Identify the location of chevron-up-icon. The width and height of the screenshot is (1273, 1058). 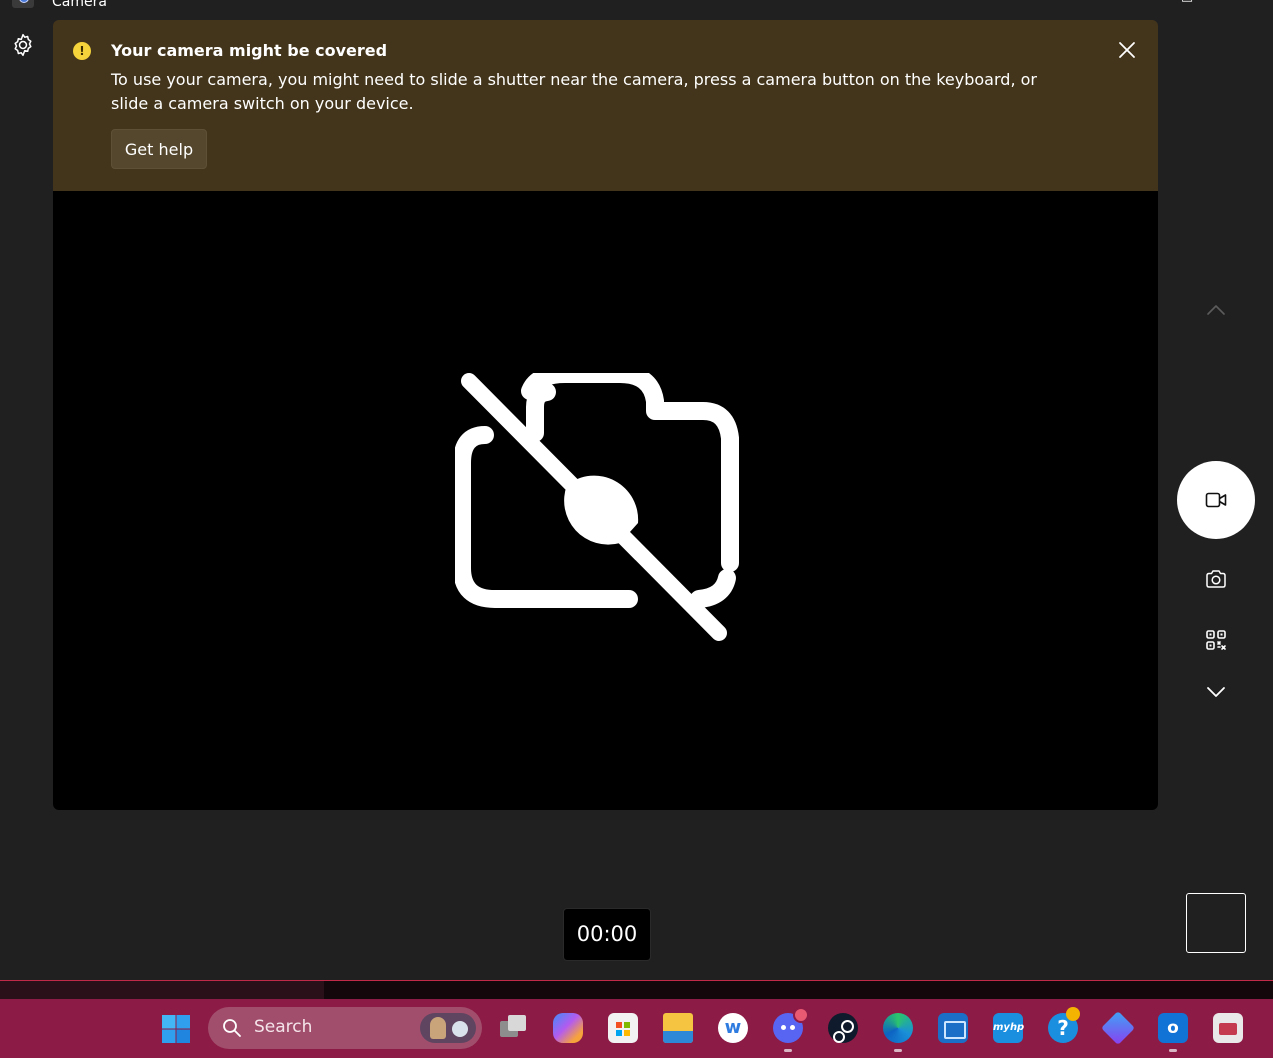
(1216, 310).